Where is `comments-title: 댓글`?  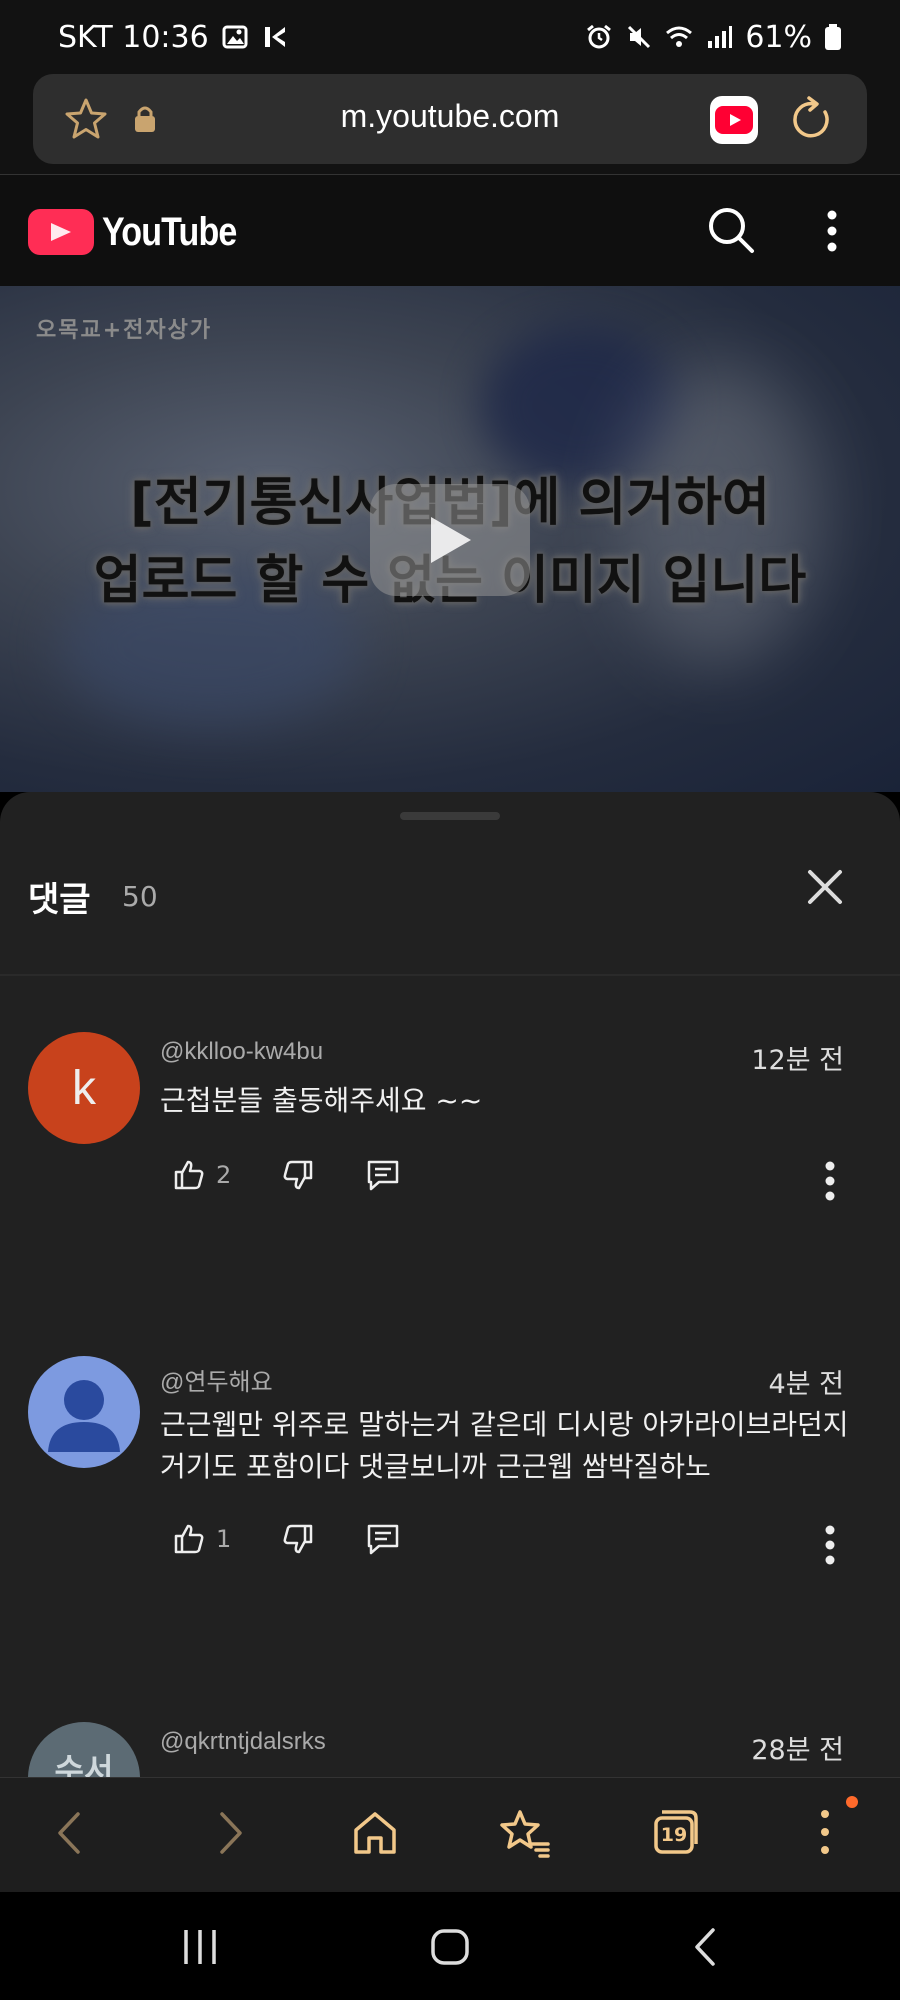 comments-title: 댓글 is located at coordinates (59, 900).